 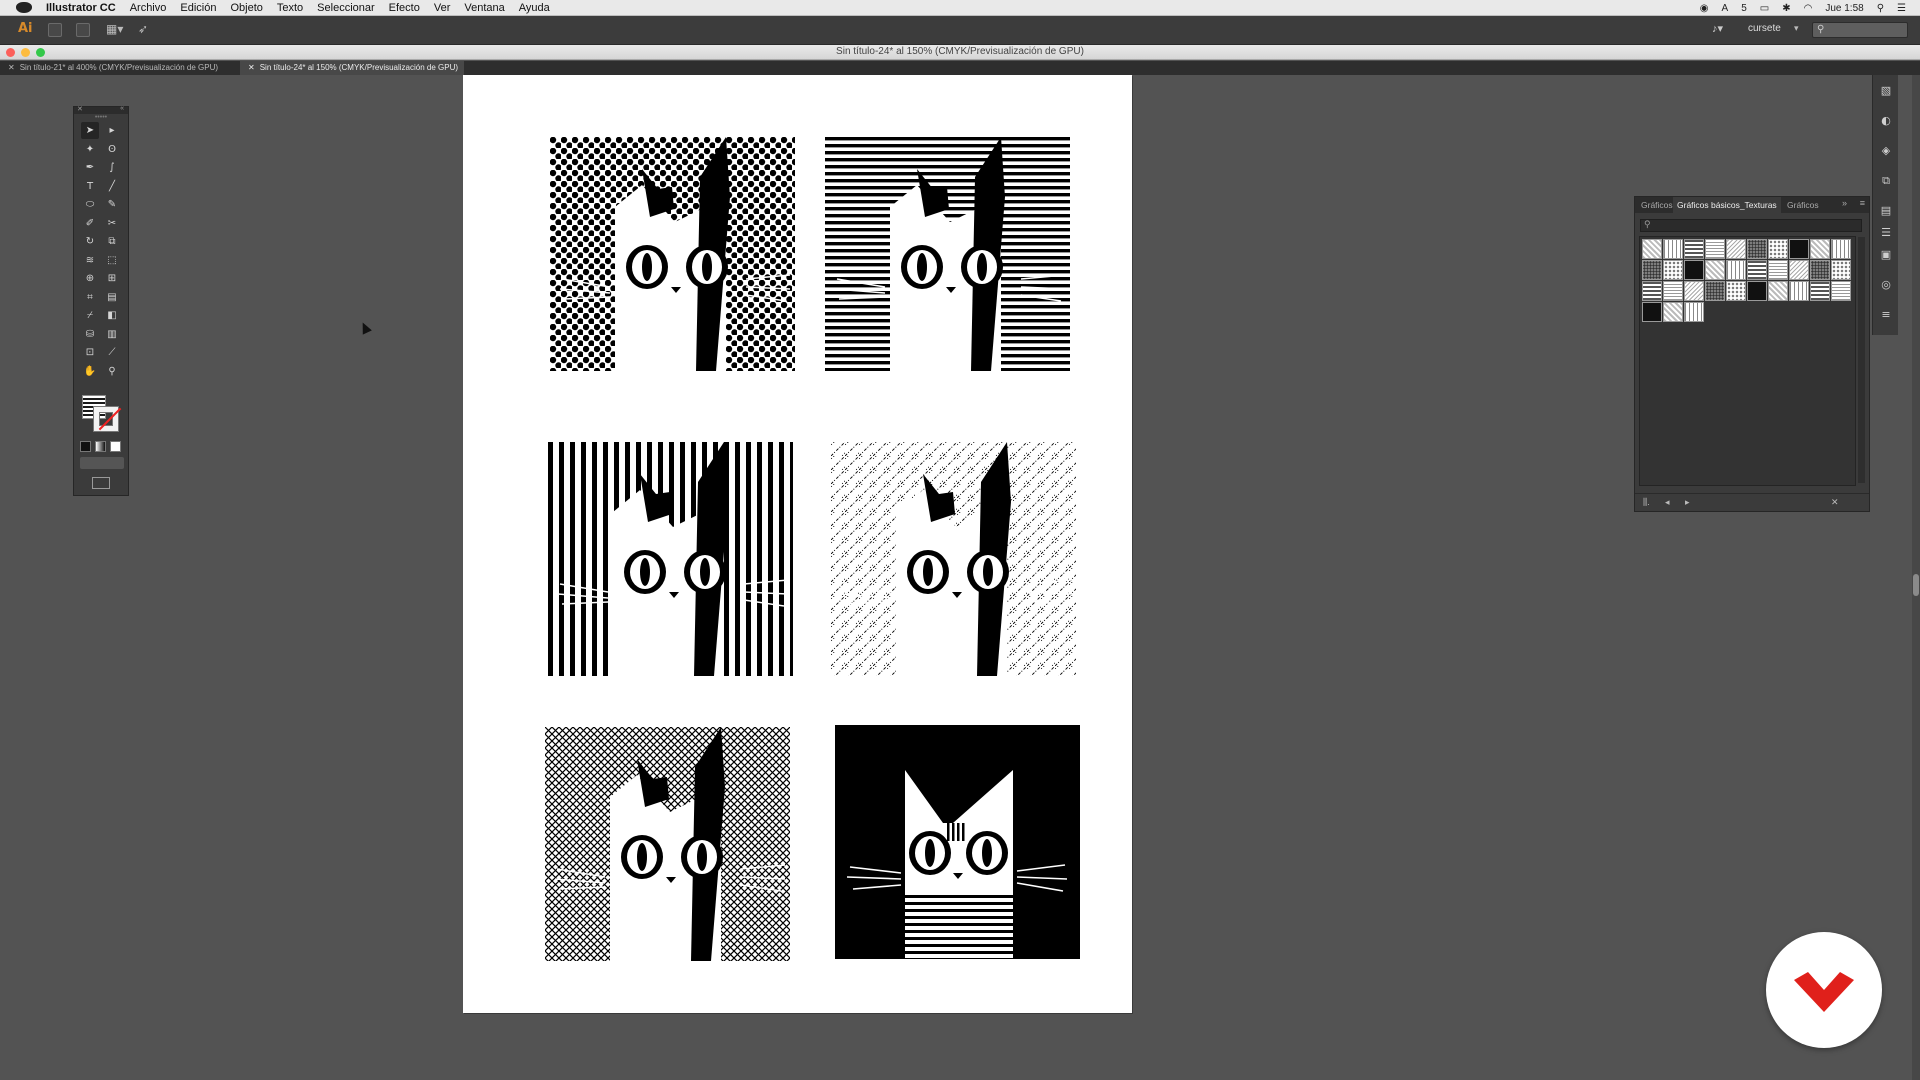 I want to click on cat-tile-vertical-lines, so click(x=670, y=559).